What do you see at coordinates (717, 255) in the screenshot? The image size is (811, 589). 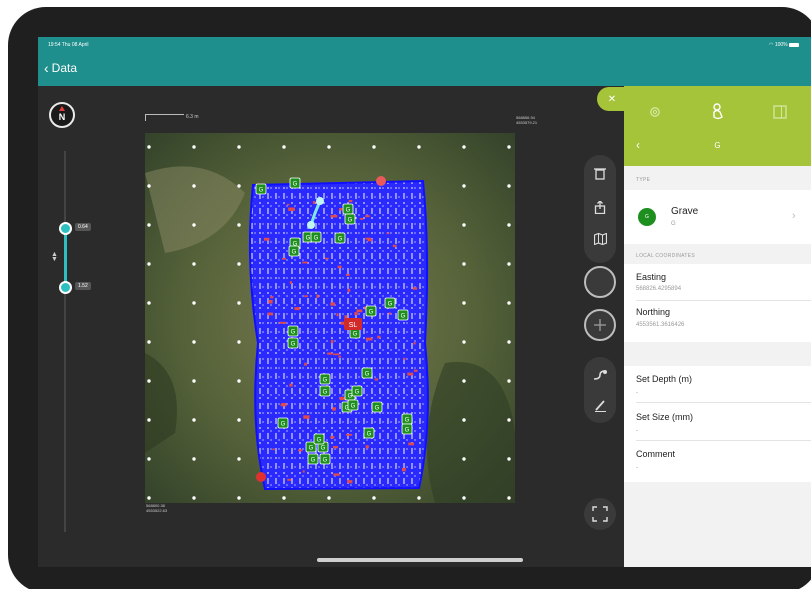 I see `coords-section-header: LOCAL COORDINATES` at bounding box center [717, 255].